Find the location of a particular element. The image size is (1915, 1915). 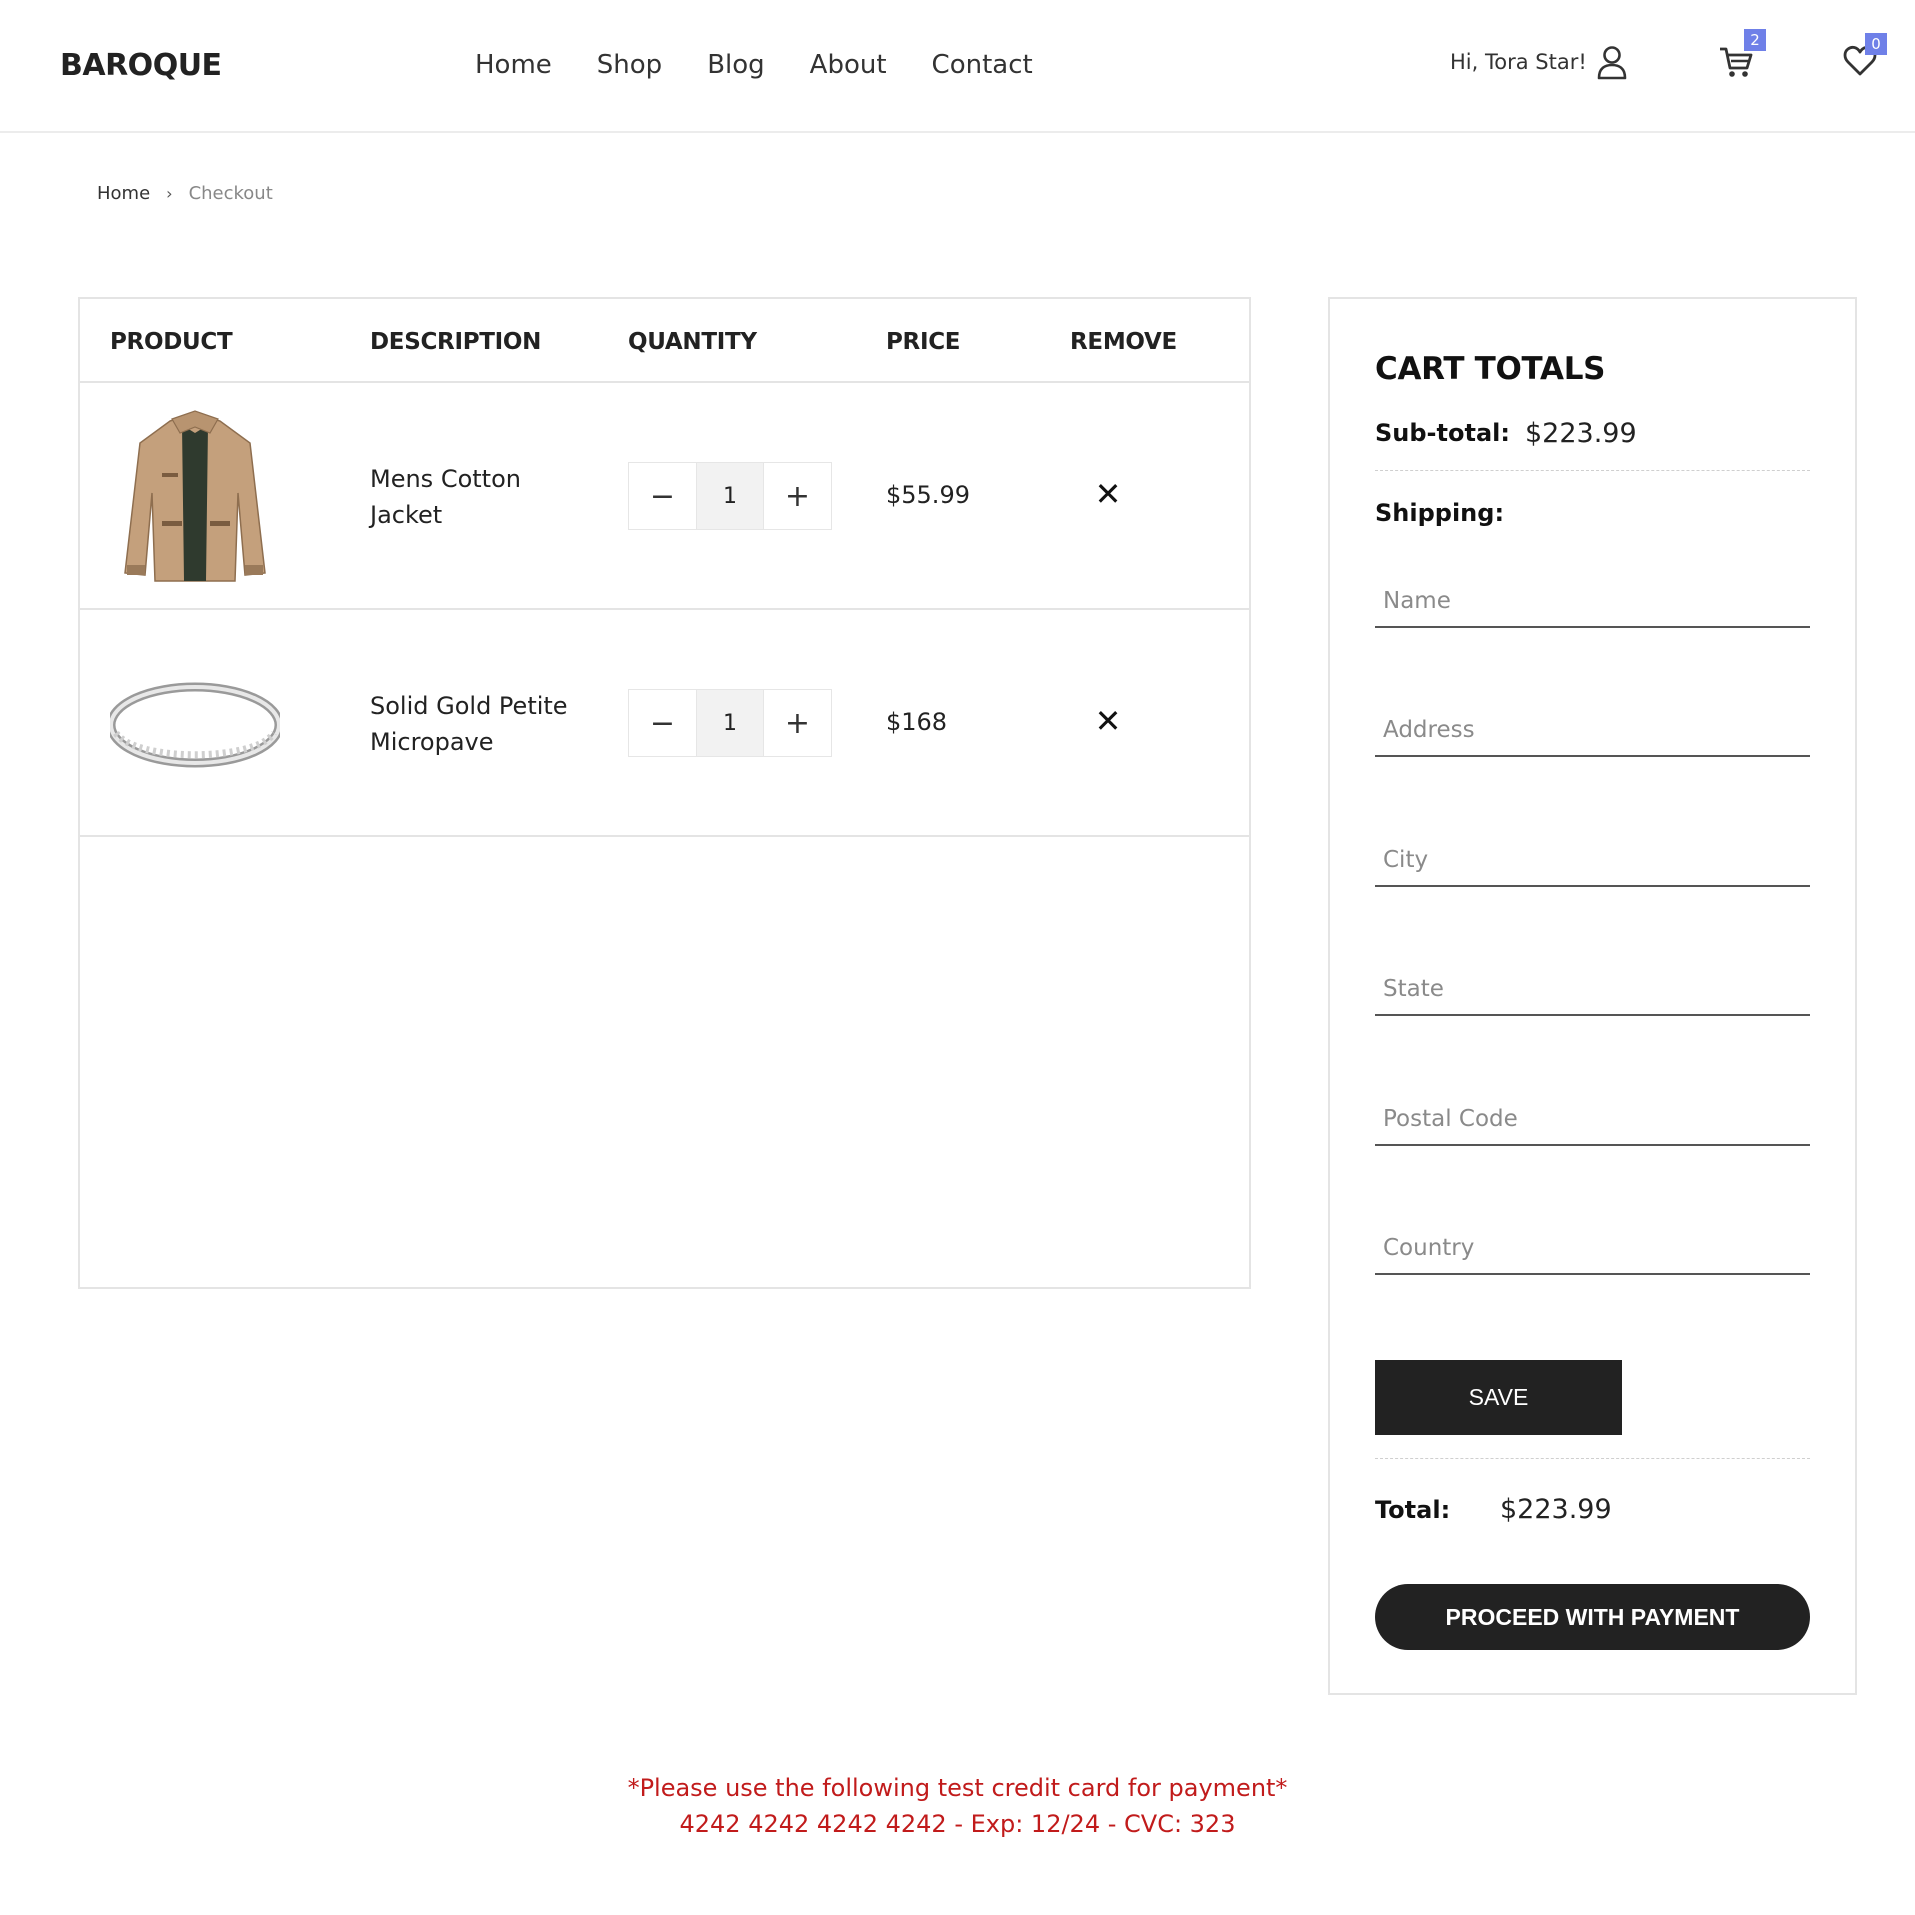

nav-shop: Shop is located at coordinates (629, 65).